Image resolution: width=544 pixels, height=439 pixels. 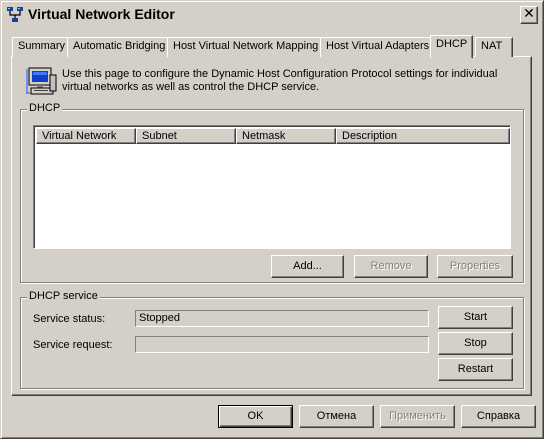 I want to click on ok-button: OK, so click(x=255, y=416).